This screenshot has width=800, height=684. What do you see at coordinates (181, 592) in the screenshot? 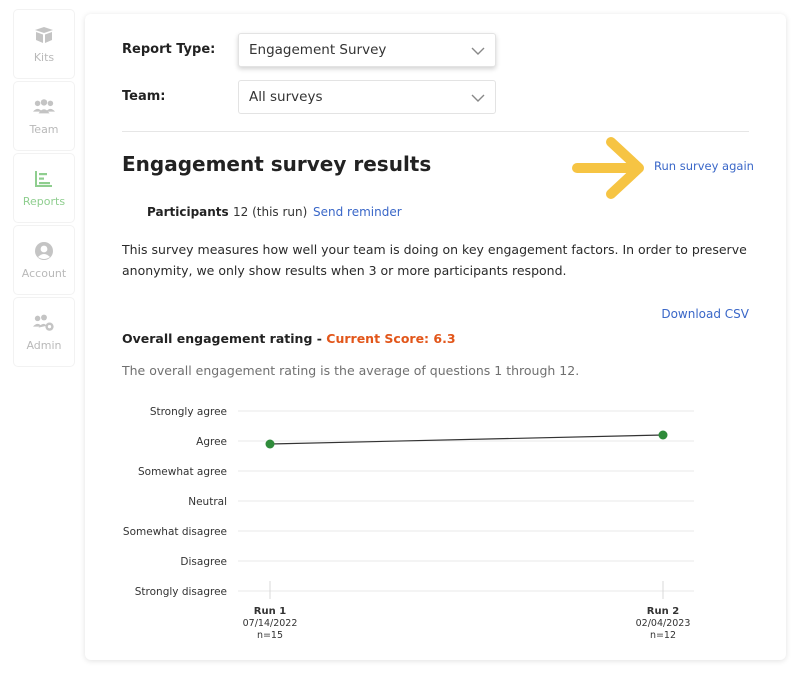
I see `y-tick-label: Strongly disagree` at bounding box center [181, 592].